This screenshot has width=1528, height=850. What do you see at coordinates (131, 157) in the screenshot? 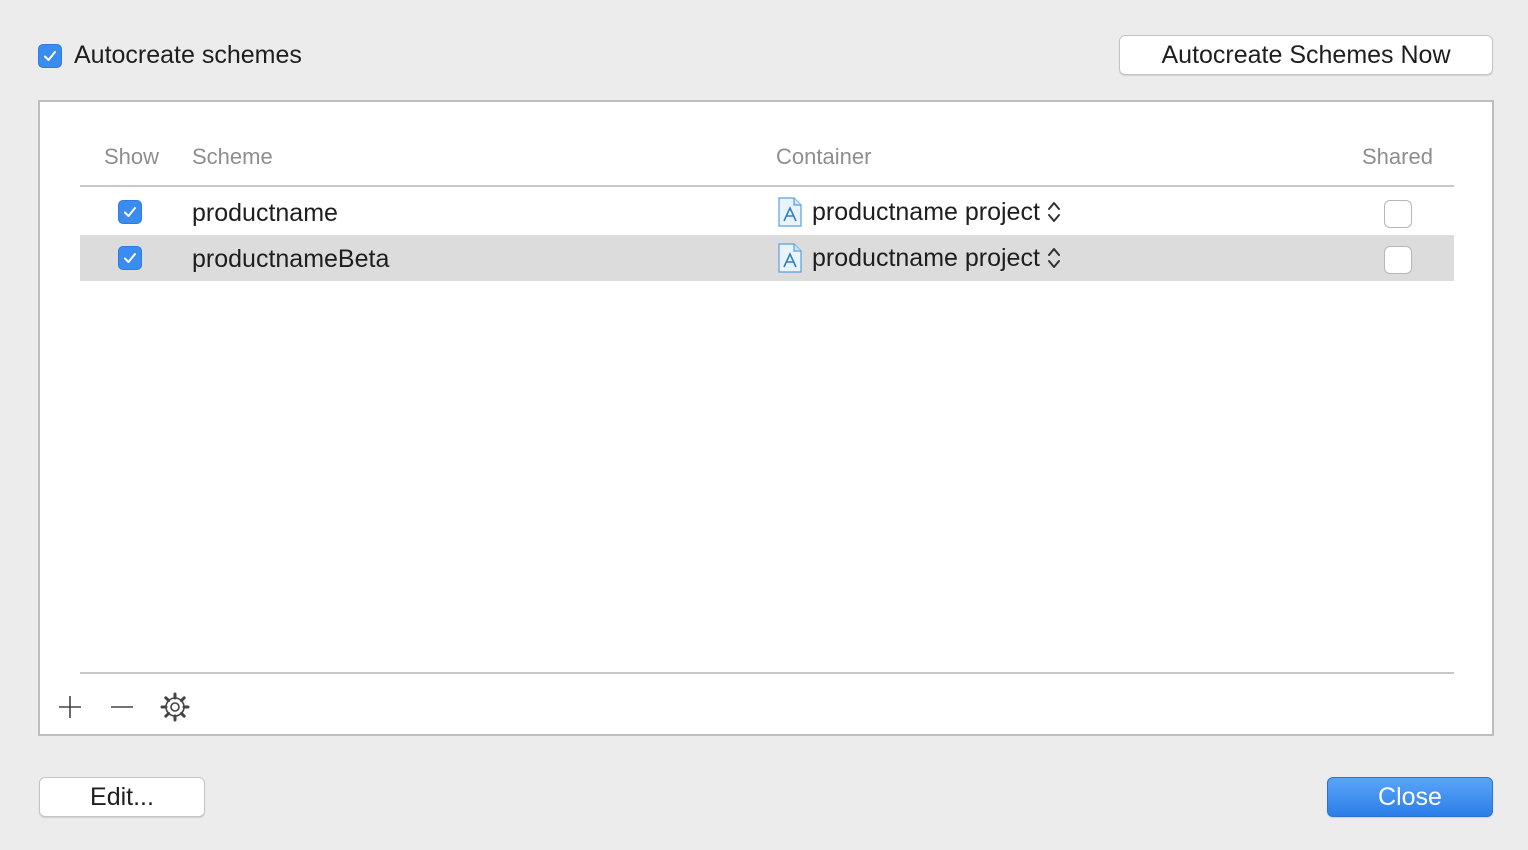
I see `column-header-show: Show` at bounding box center [131, 157].